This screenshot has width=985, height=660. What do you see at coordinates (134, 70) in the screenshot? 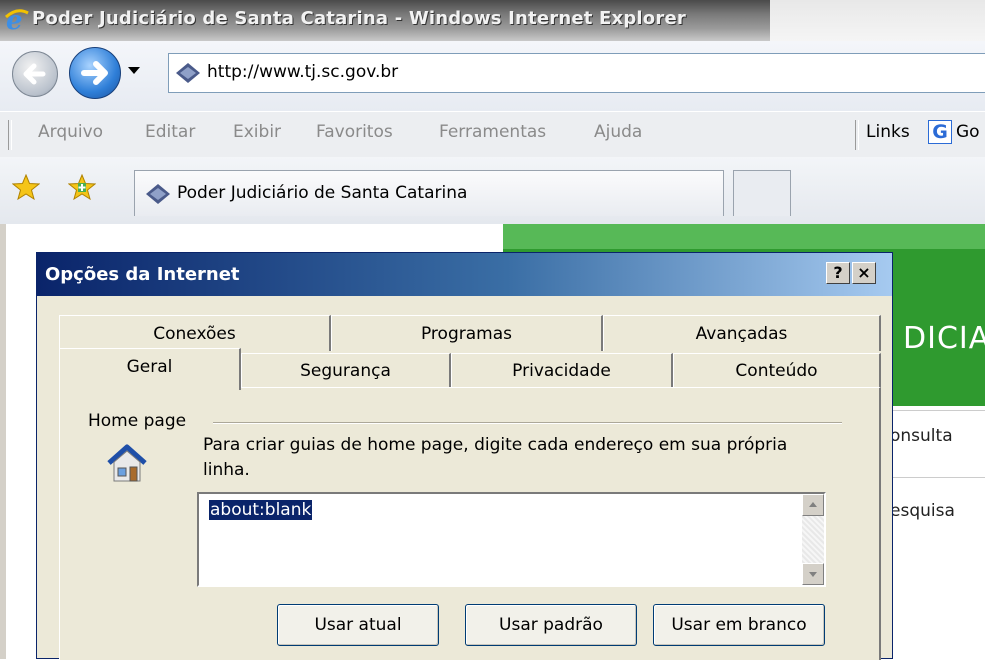
I see `history-dropdown-icon` at bounding box center [134, 70].